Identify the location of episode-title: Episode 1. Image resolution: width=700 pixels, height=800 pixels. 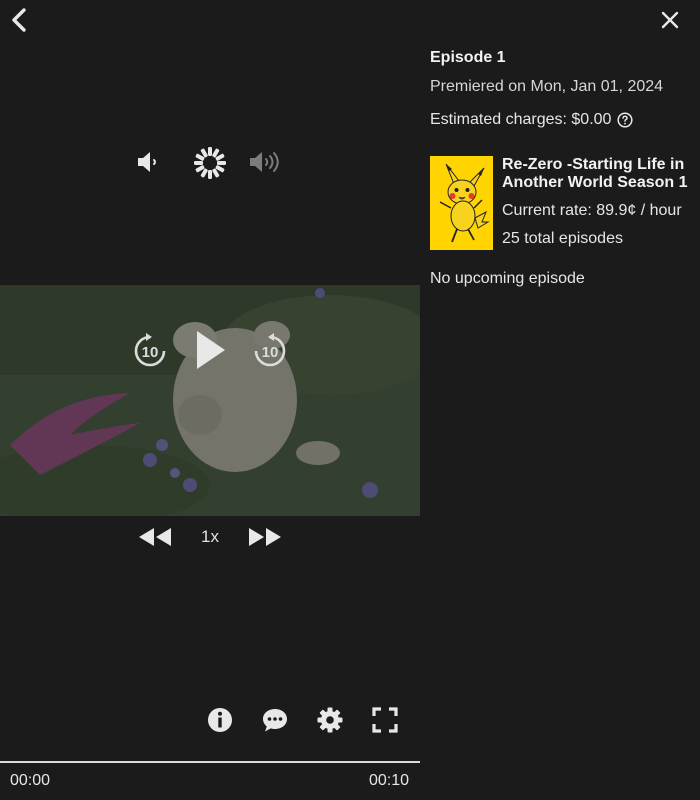
(468, 57).